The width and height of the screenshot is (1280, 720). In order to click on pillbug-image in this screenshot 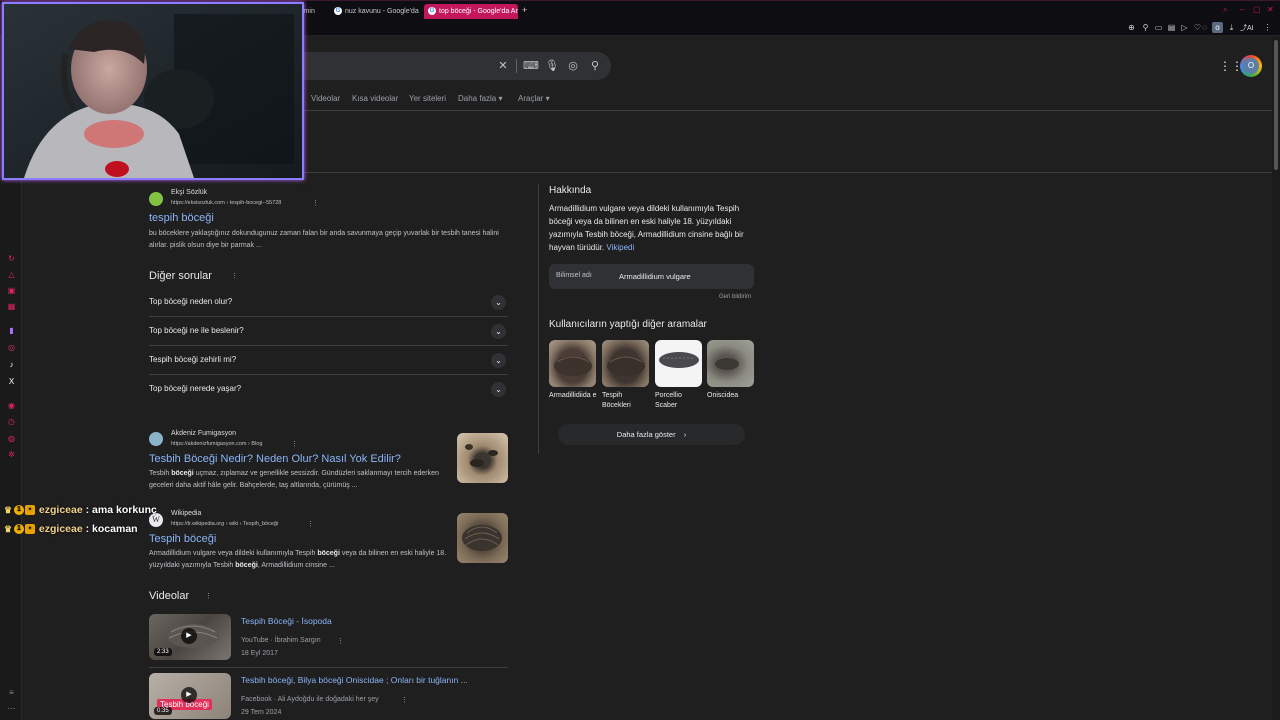, I will do `click(626, 366)`.